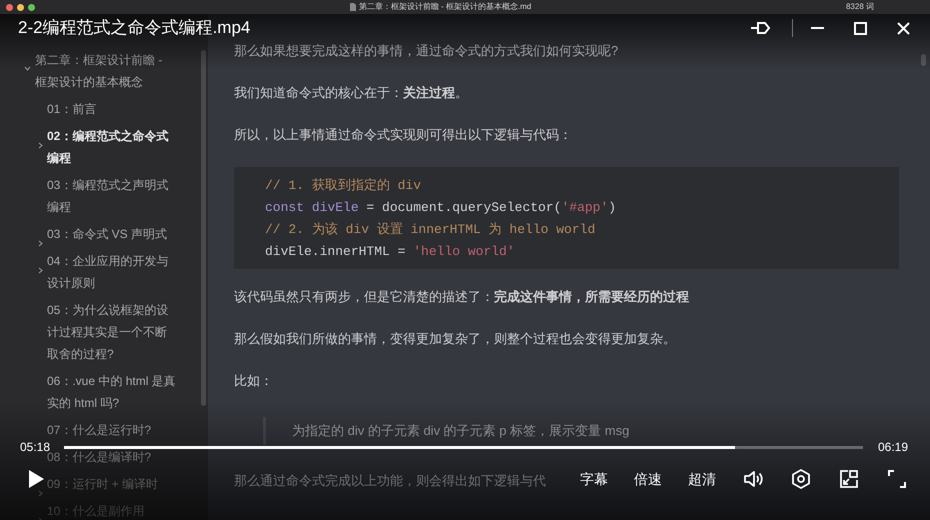 The height and width of the screenshot is (520, 930). I want to click on player-option-button: 倍速, so click(648, 479).